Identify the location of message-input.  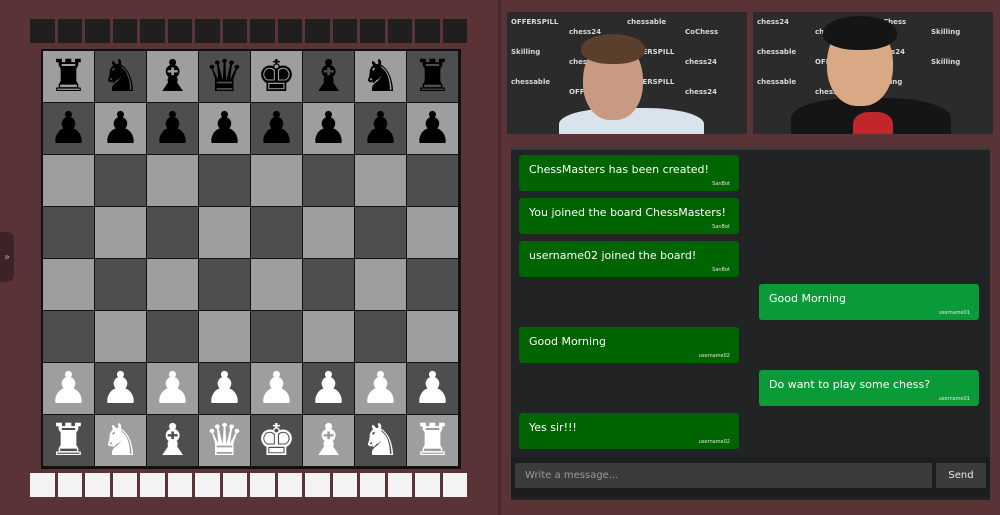
(723, 475).